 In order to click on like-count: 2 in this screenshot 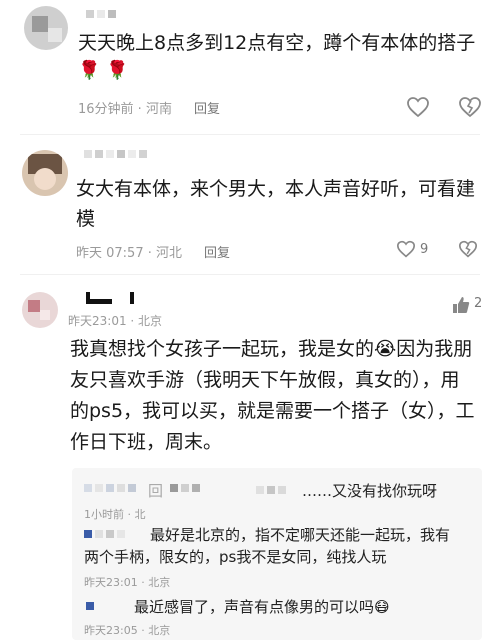, I will do `click(478, 303)`.